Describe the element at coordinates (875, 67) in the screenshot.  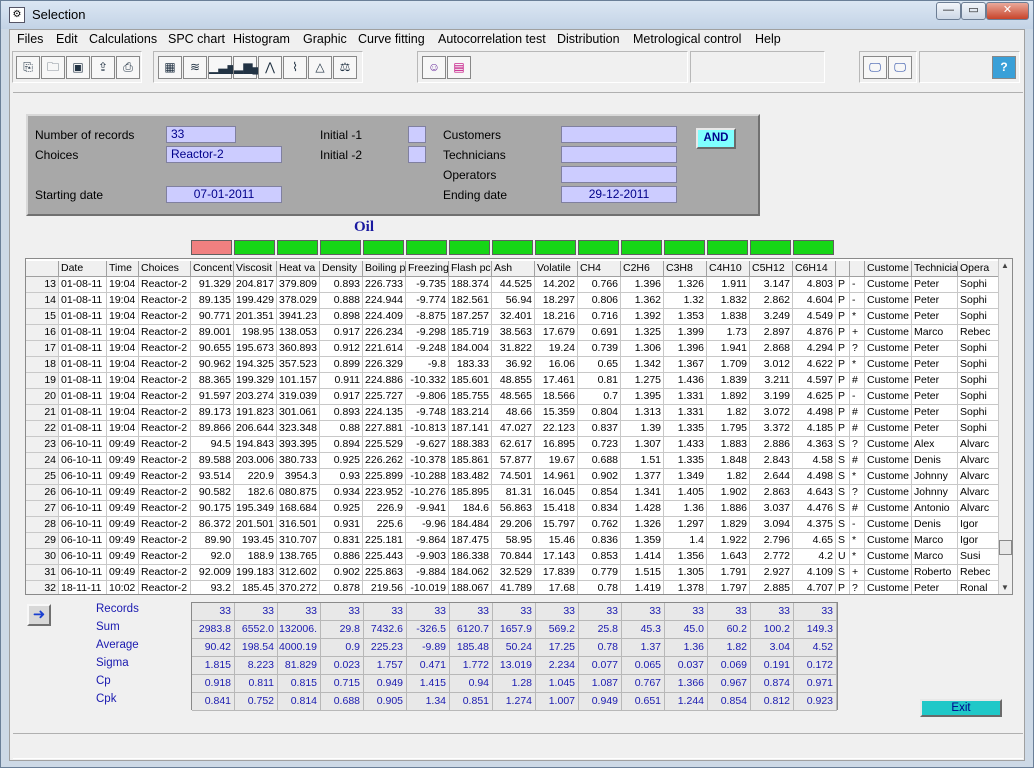
I see `monitor-icon: 🖵` at that location.